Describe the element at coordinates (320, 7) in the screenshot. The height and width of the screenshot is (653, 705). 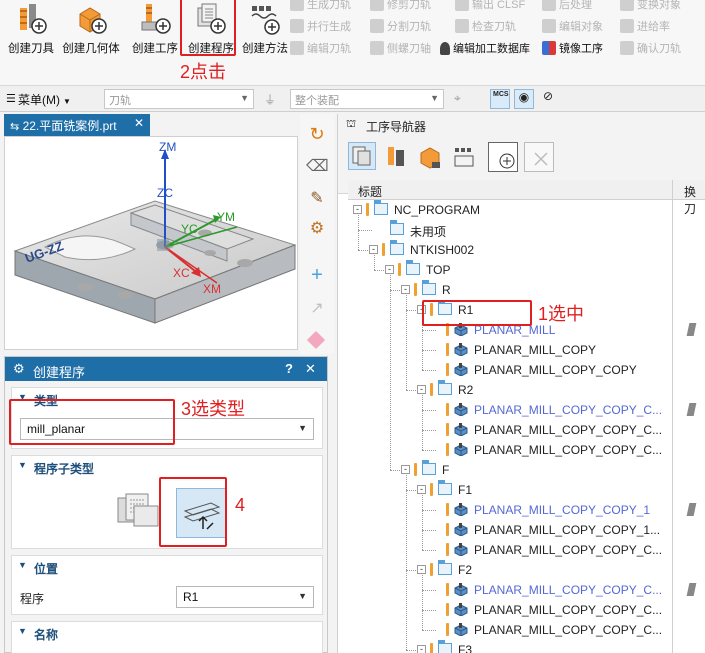
I see `generate-toolpath-button: 生成刀轨` at that location.